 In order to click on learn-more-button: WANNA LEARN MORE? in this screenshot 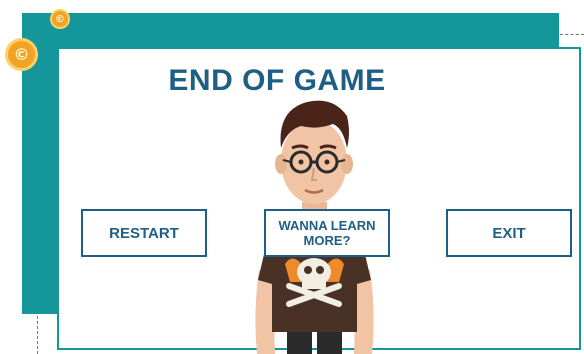, I will do `click(327, 233)`.